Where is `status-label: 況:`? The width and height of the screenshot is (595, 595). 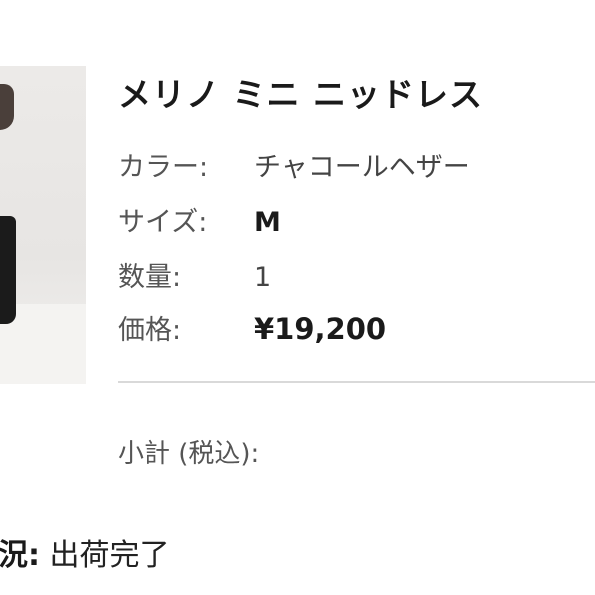
status-label: 況: is located at coordinates (20, 555).